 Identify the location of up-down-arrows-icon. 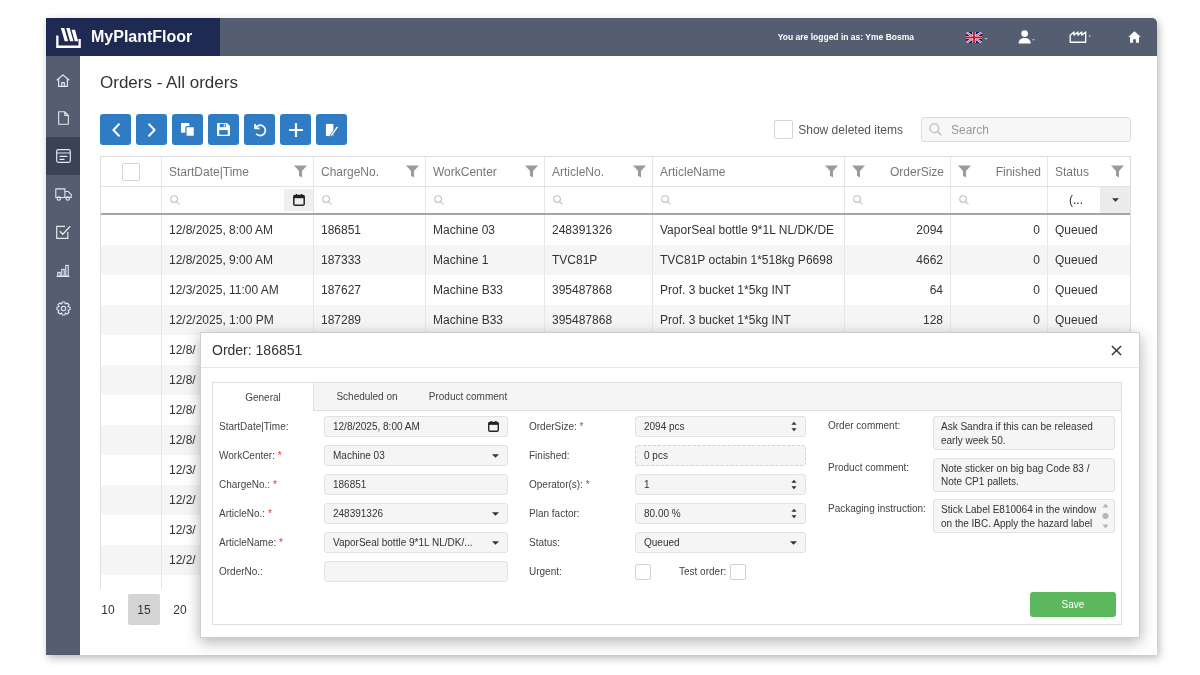
(794, 513).